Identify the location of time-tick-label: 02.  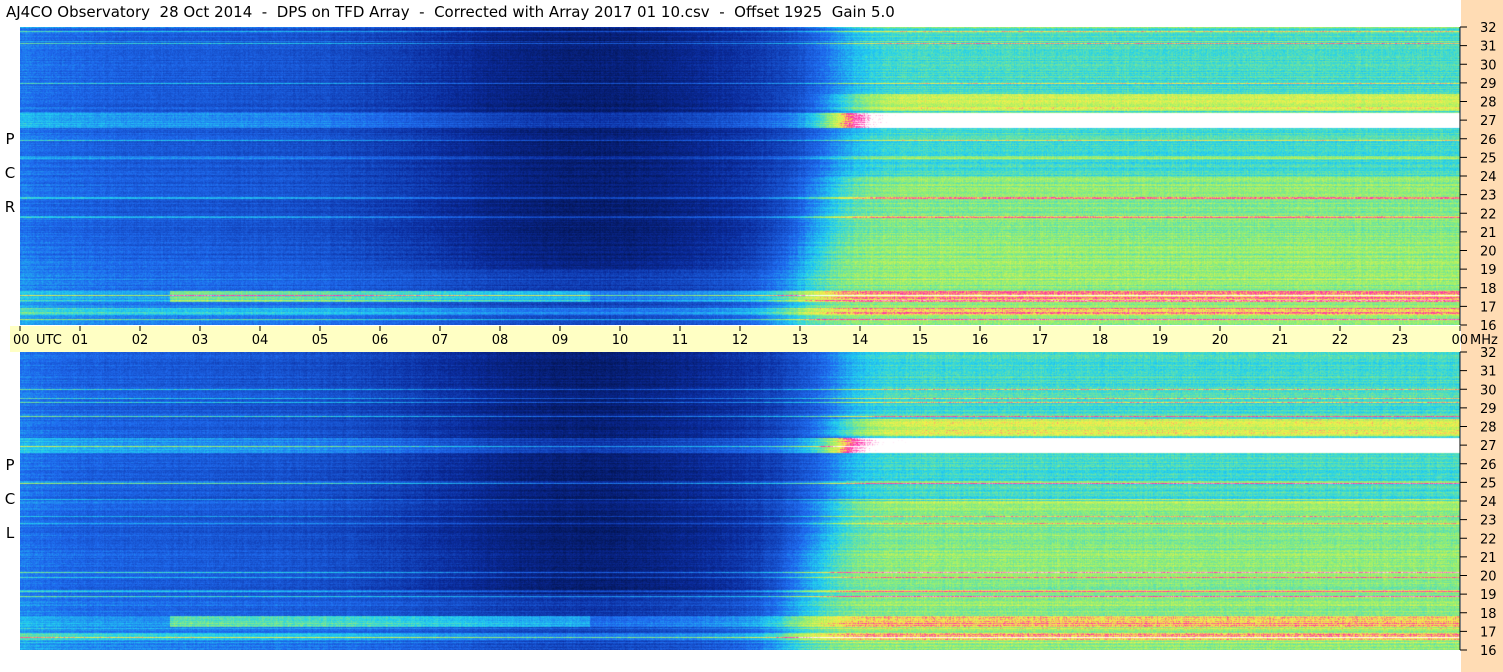
(140, 340).